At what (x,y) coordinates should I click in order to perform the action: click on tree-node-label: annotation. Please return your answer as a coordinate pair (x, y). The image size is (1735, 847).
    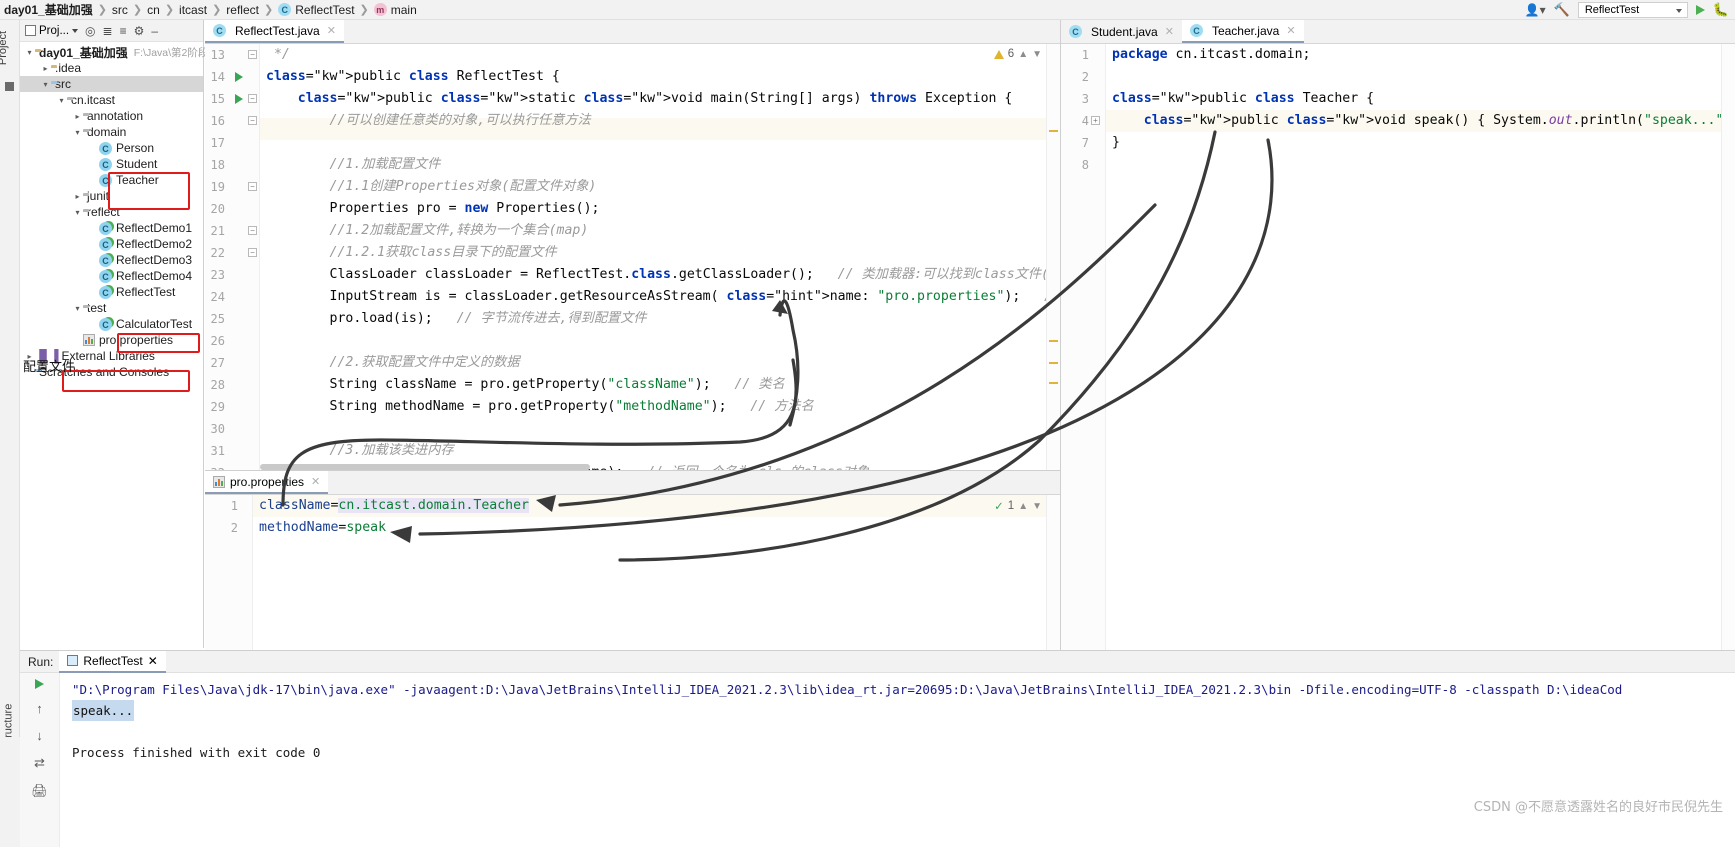
    Looking at the image, I should click on (115, 116).